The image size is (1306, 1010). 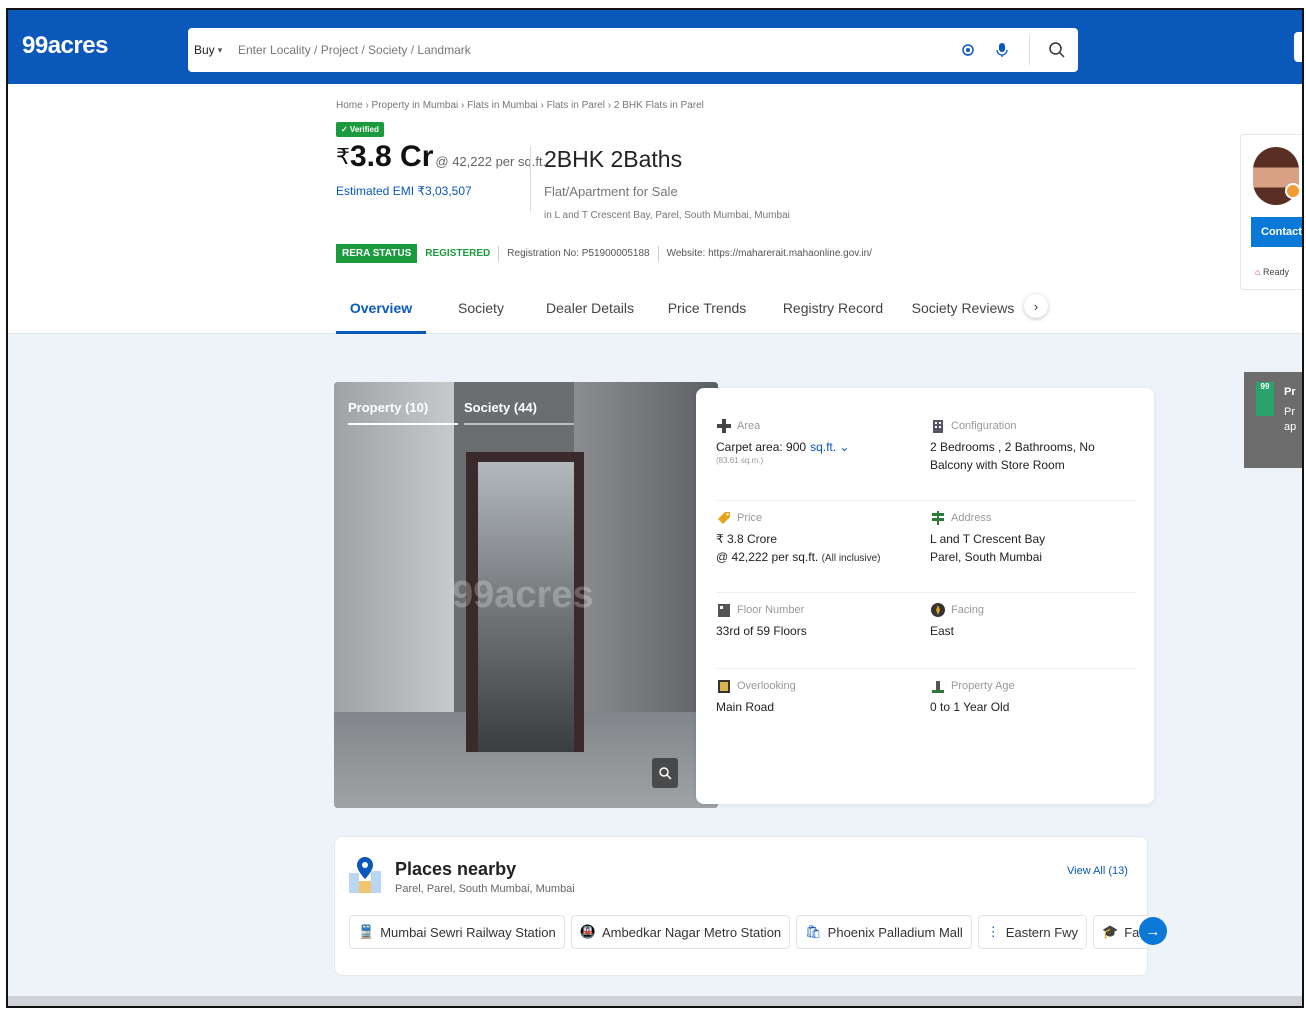 I want to click on award-icon, so click(x=1293, y=191).